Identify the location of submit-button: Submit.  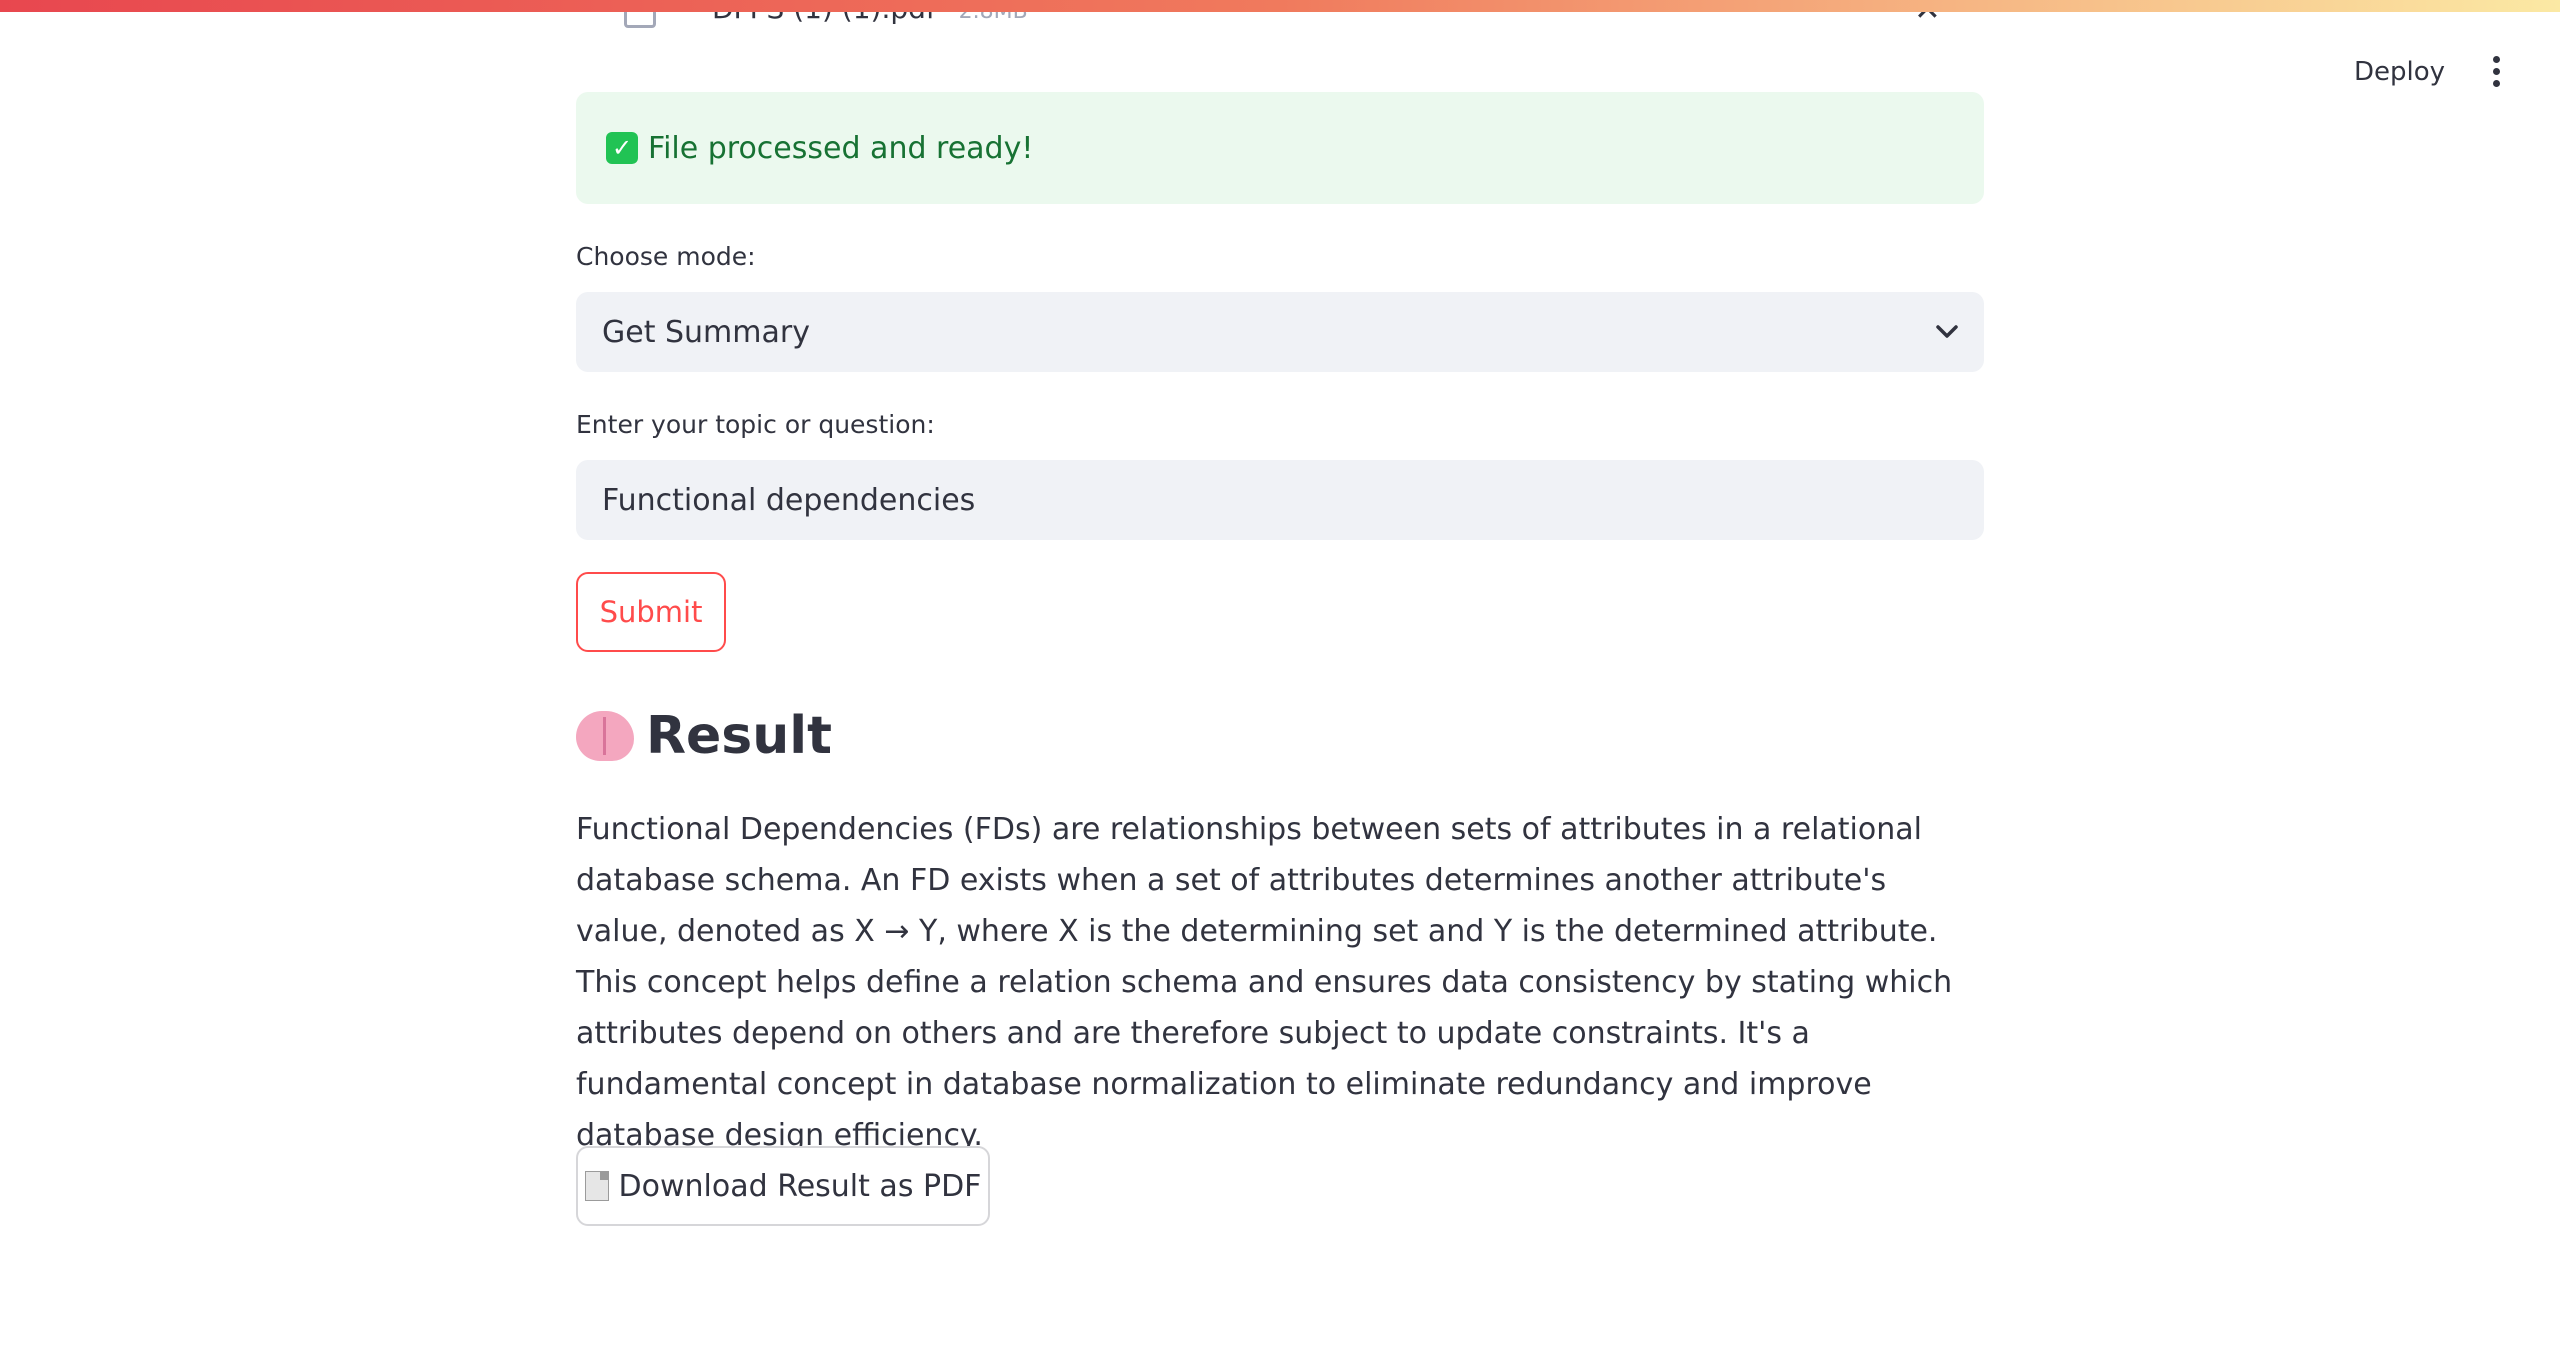
(651, 612).